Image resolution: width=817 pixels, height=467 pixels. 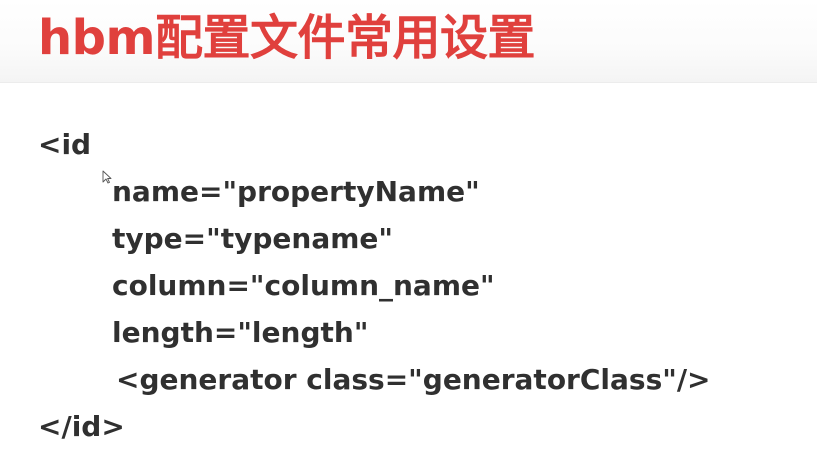 I want to click on slide-title: hbm配置文件常用设置, so click(x=287, y=38).